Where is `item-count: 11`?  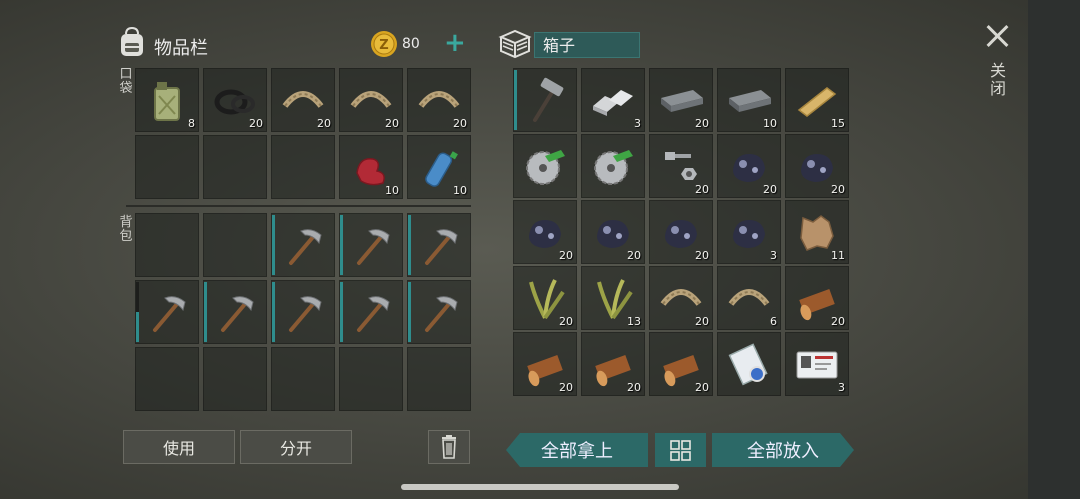 item-count: 11 is located at coordinates (838, 255).